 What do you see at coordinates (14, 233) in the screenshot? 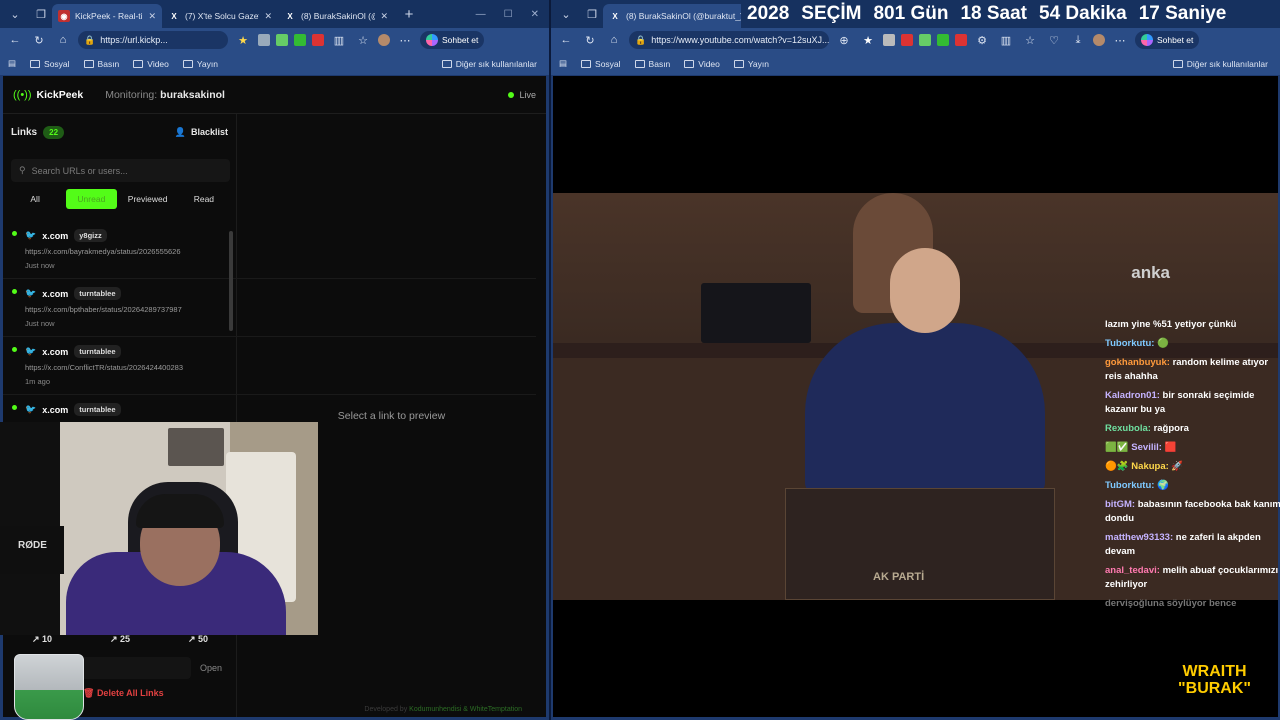
I see `unread-dot-icon` at bounding box center [14, 233].